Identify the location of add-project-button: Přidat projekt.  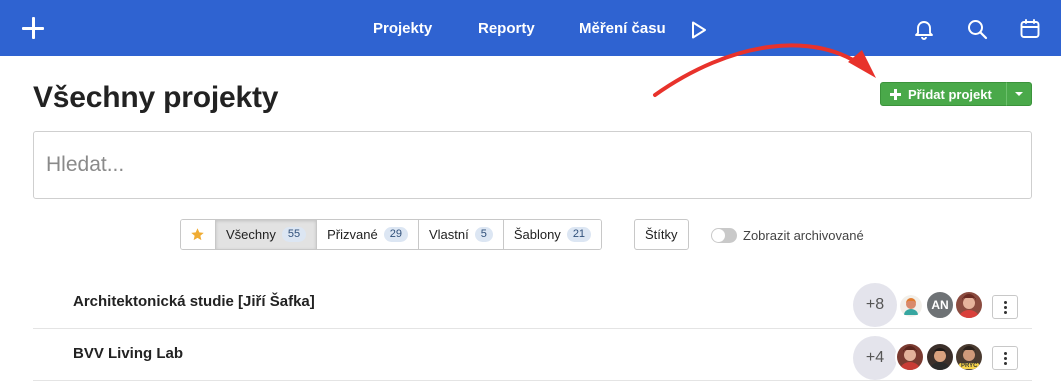
(943, 94).